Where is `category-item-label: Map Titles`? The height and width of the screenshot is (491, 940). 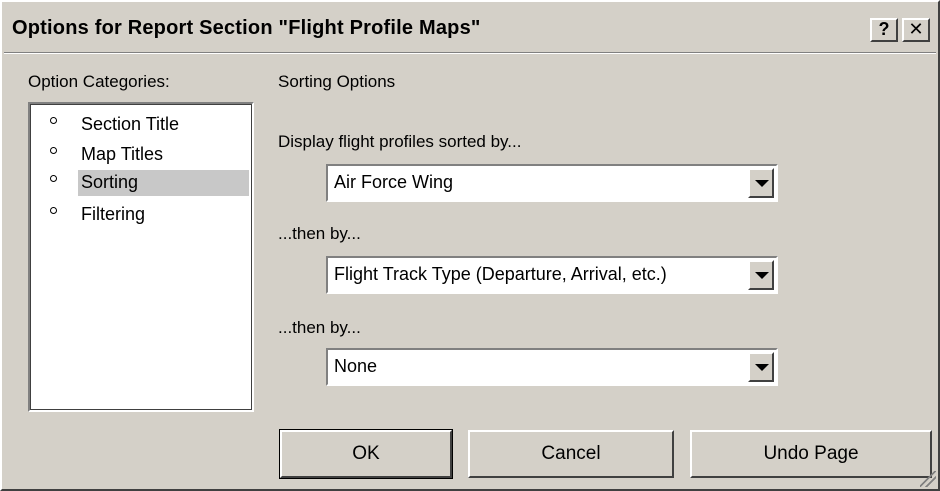 category-item-label: Map Titles is located at coordinates (122, 154).